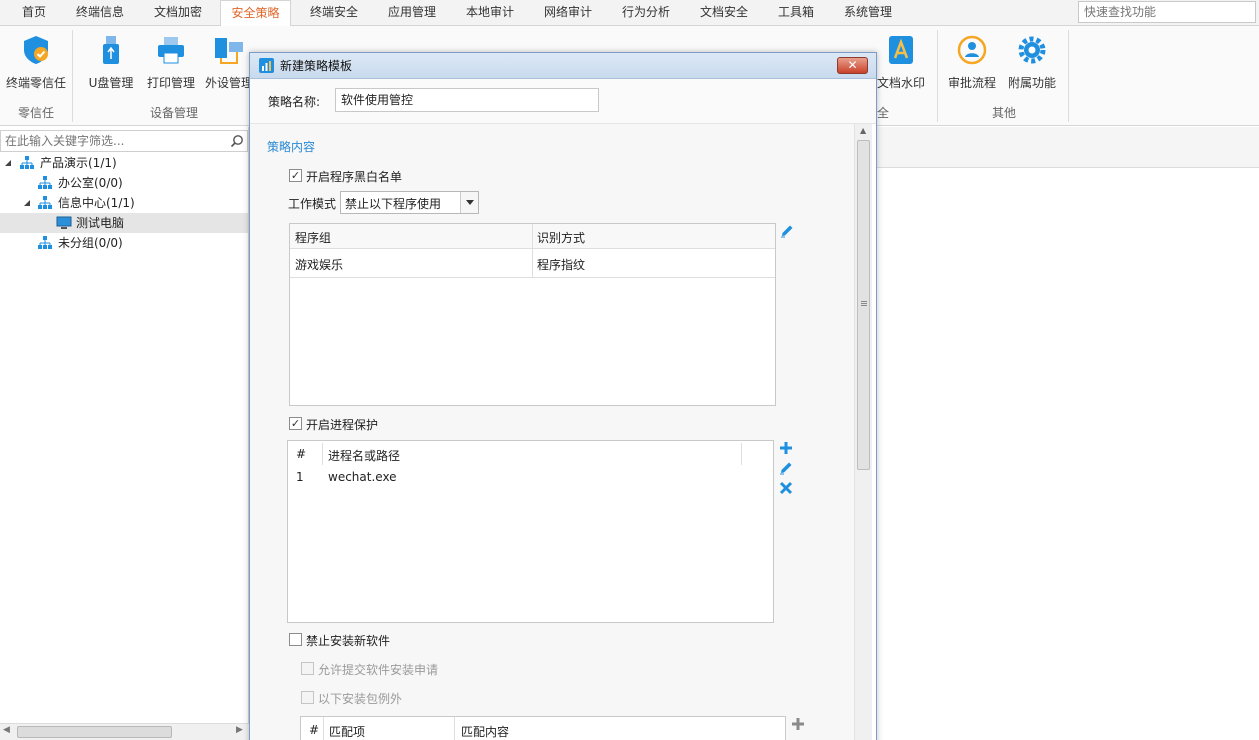  Describe the element at coordinates (239, 730) in the screenshot. I see `scroll-right-arrow-icon: ▶` at that location.